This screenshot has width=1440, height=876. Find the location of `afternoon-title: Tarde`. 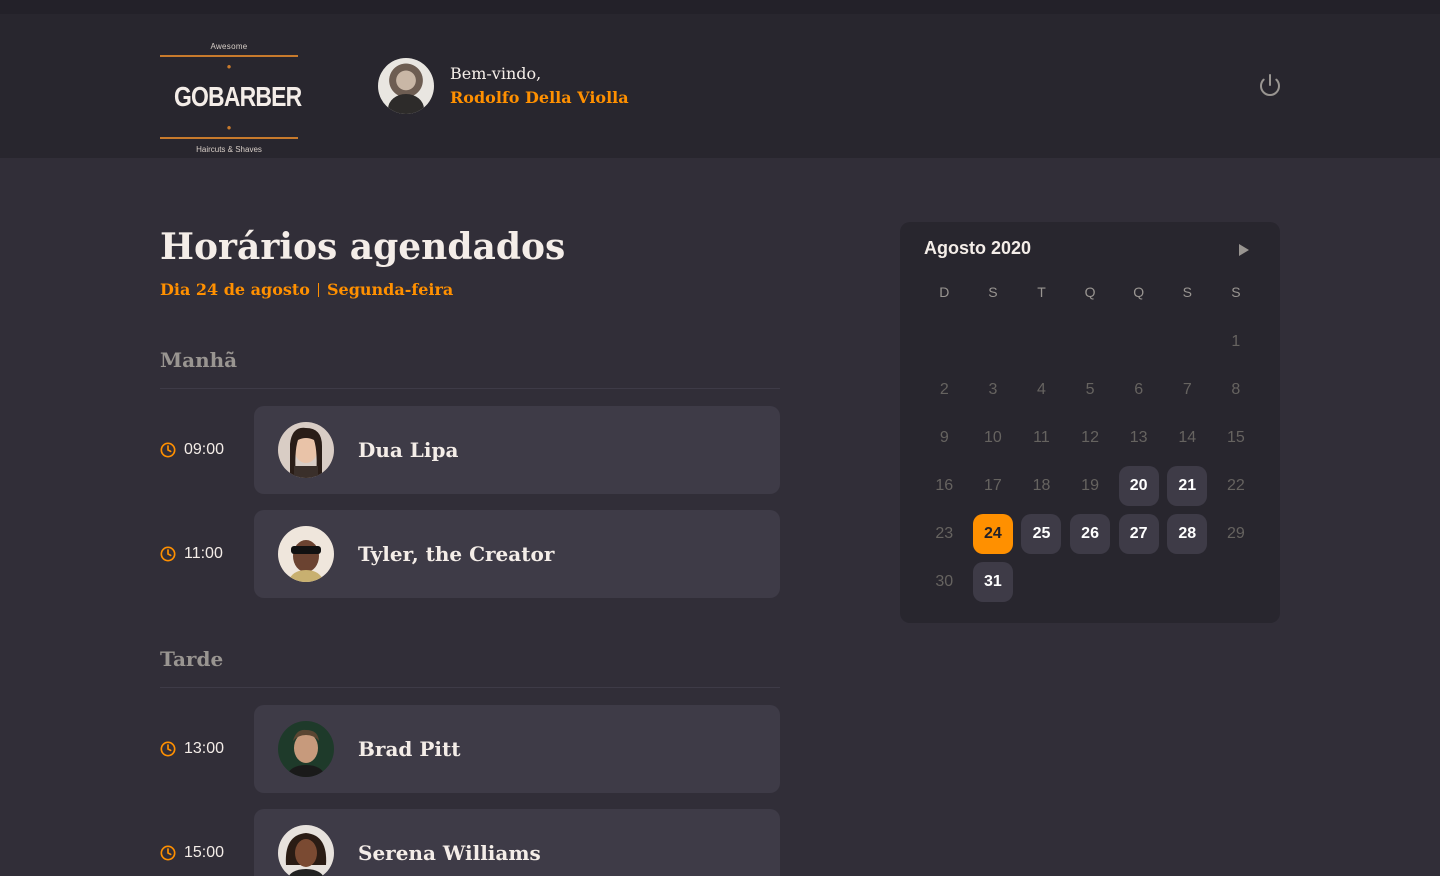

afternoon-title: Tarde is located at coordinates (470, 666).